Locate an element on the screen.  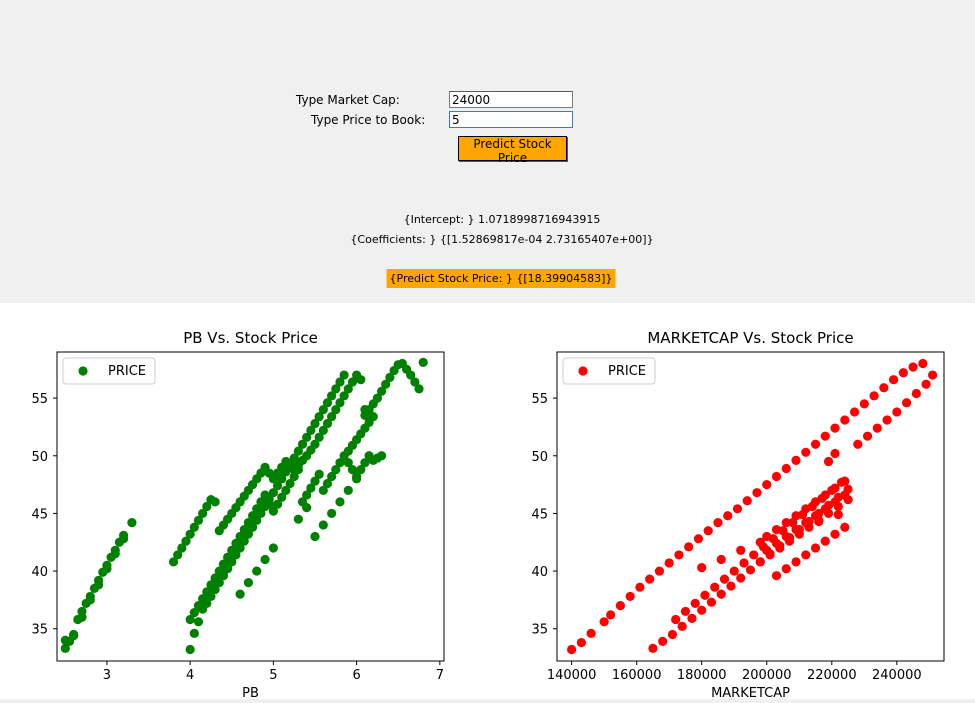
x-tick-label: 7 is located at coordinates (440, 675).